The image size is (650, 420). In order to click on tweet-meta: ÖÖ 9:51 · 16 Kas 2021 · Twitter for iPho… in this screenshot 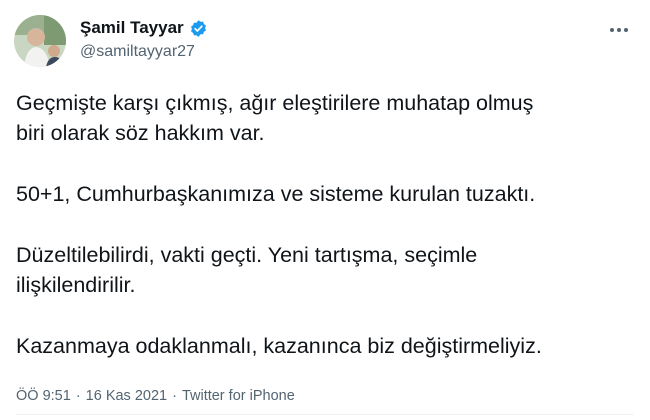, I will do `click(155, 396)`.